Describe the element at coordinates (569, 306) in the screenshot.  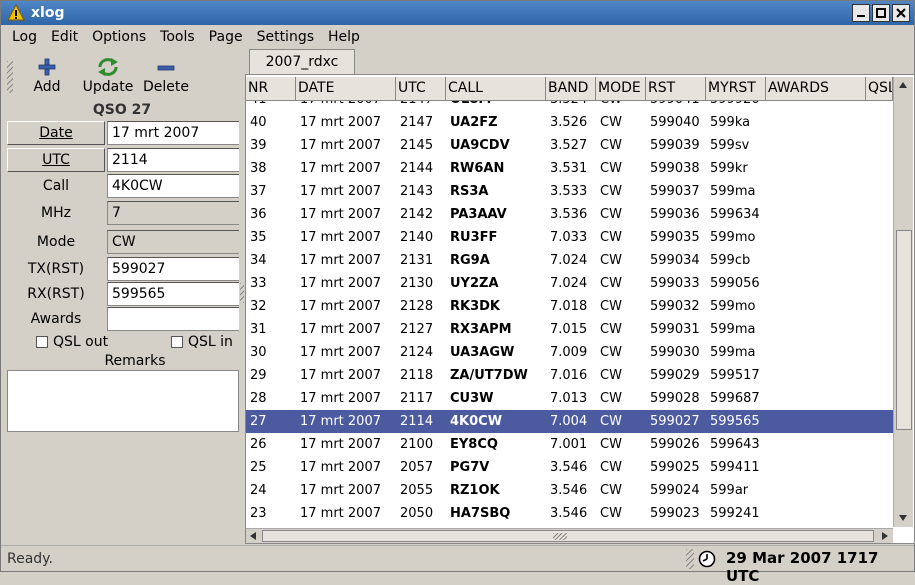
I see `table-row: 32 17 mrt 2007 2128 RK3DK 7.018 CW 599032 599mo` at that location.